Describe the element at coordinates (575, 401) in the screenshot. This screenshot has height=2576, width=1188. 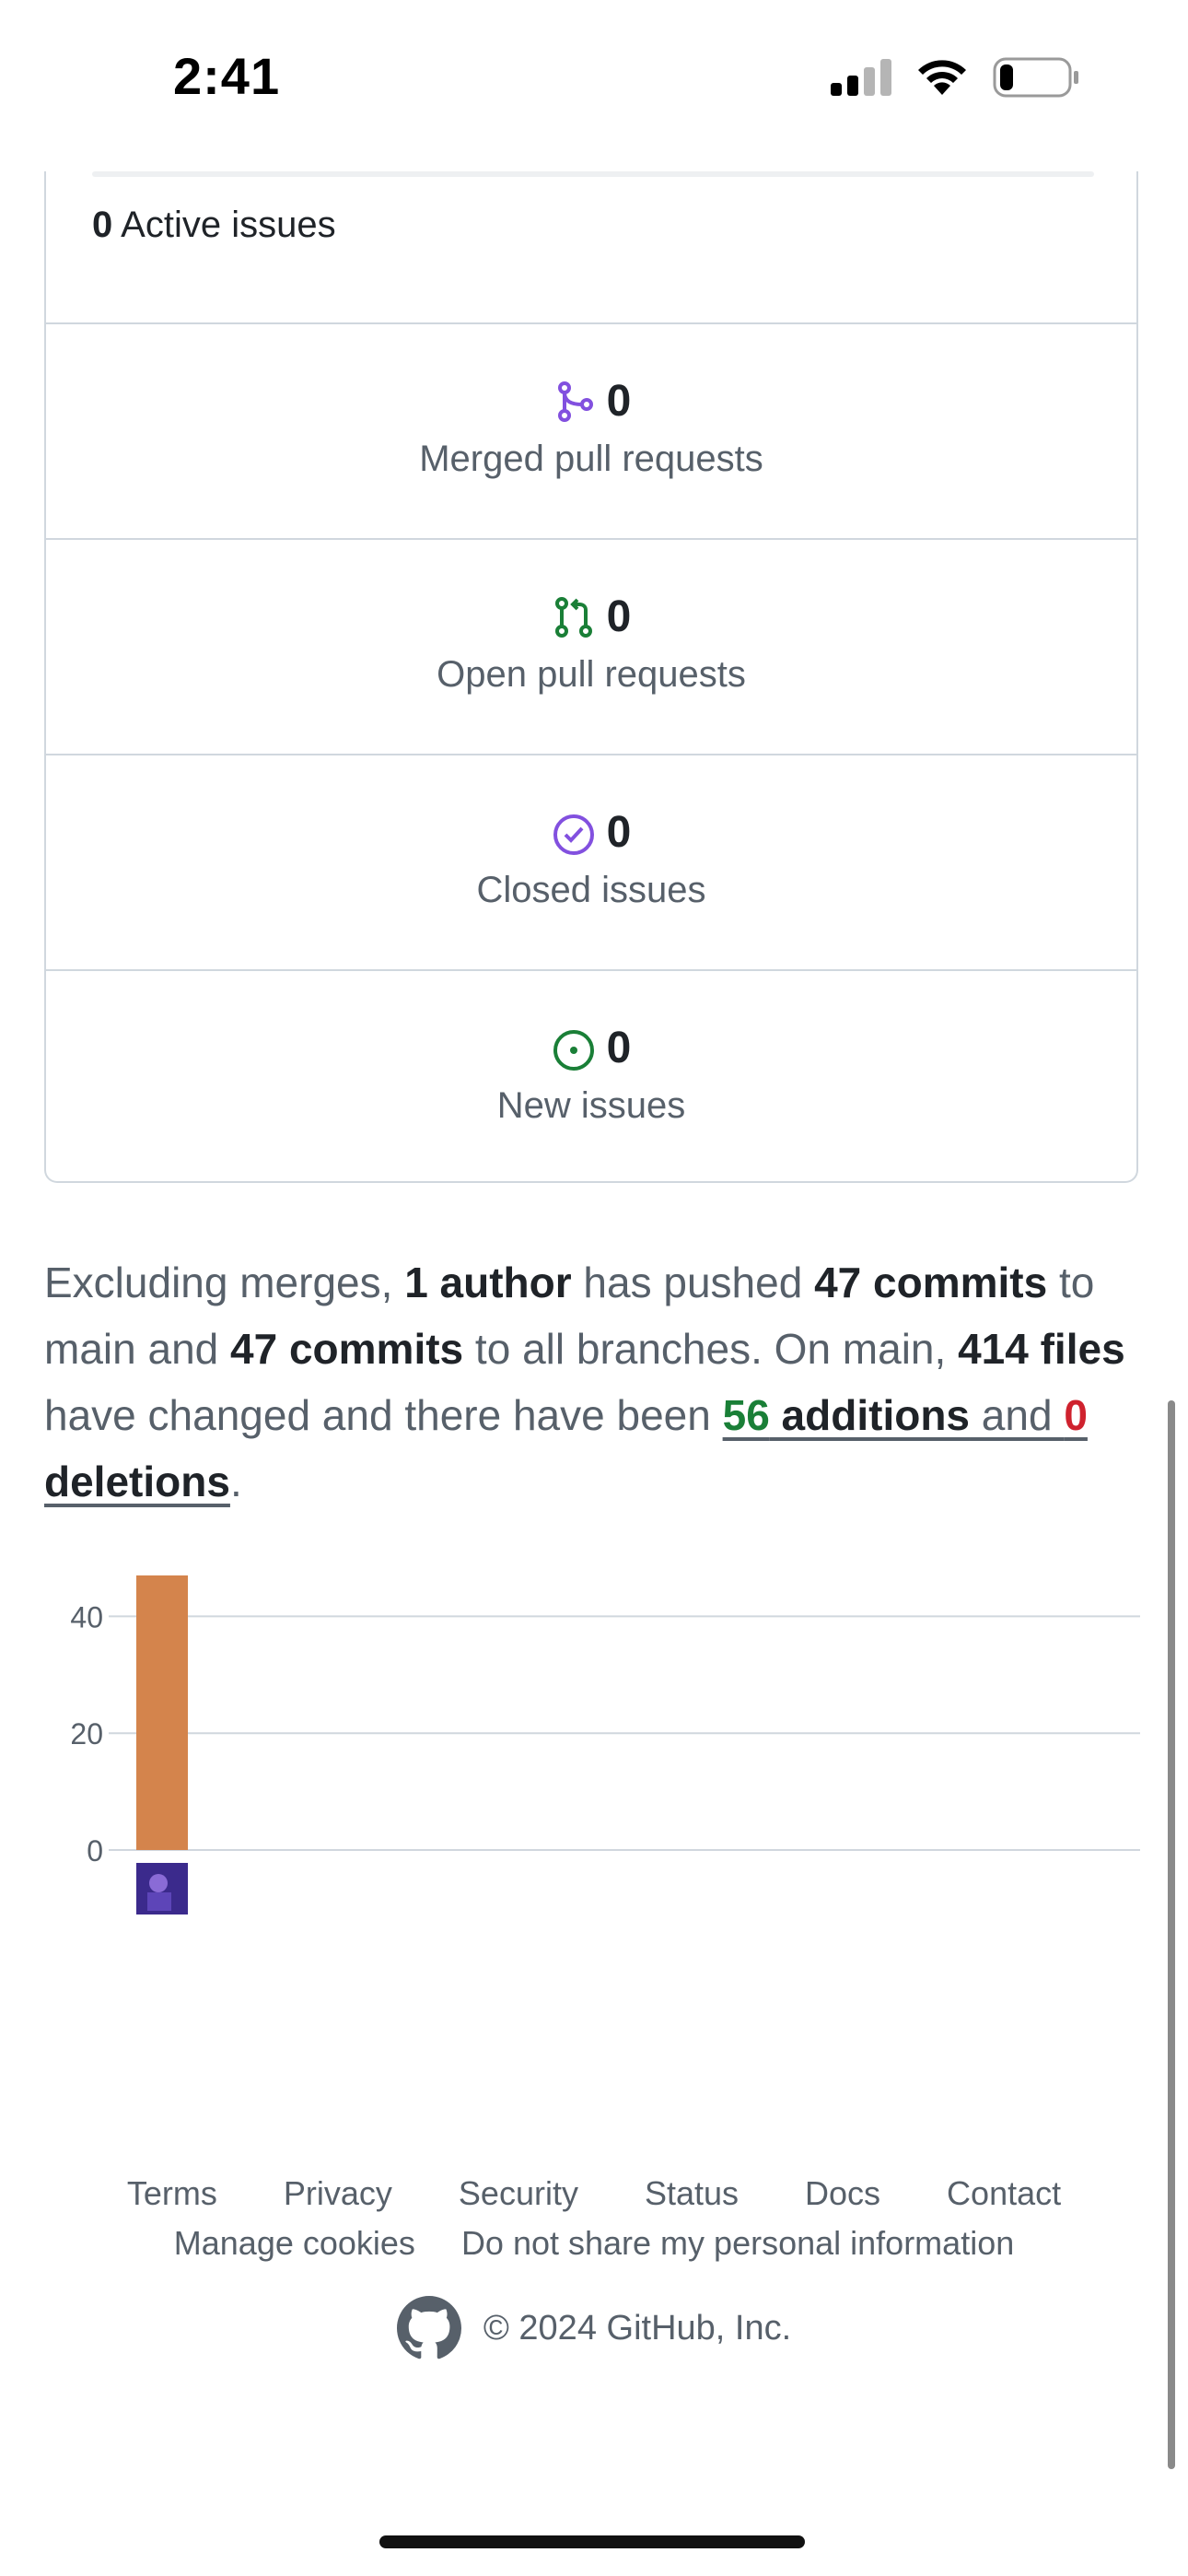
I see `git-merge-icon` at that location.